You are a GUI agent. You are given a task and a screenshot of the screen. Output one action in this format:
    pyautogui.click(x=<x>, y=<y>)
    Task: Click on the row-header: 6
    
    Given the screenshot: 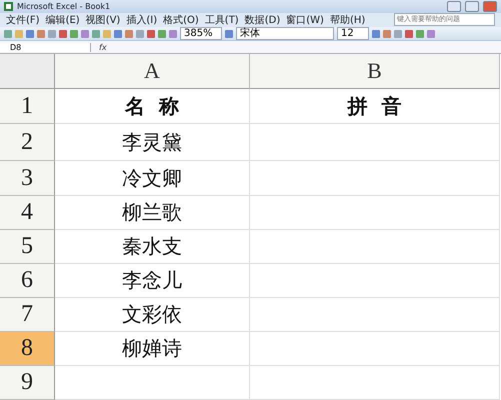 What is the action you would take?
    pyautogui.click(x=27, y=281)
    